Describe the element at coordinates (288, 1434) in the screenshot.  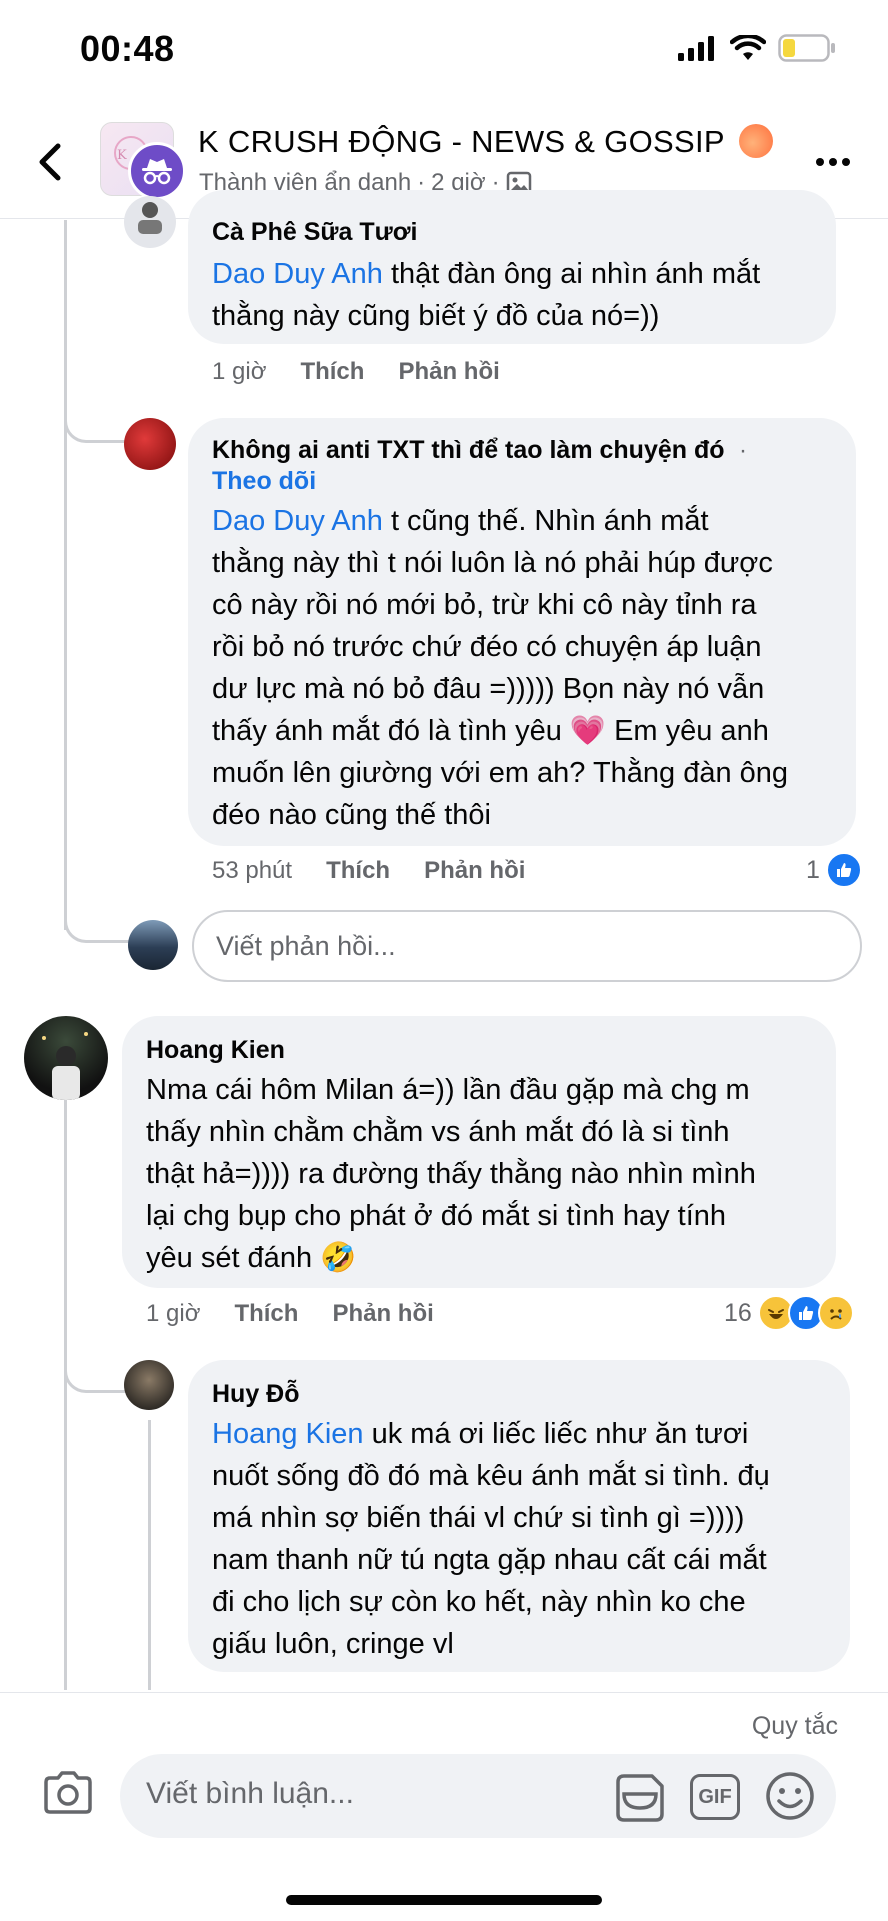
I see `mention-link: Hoang Kien` at that location.